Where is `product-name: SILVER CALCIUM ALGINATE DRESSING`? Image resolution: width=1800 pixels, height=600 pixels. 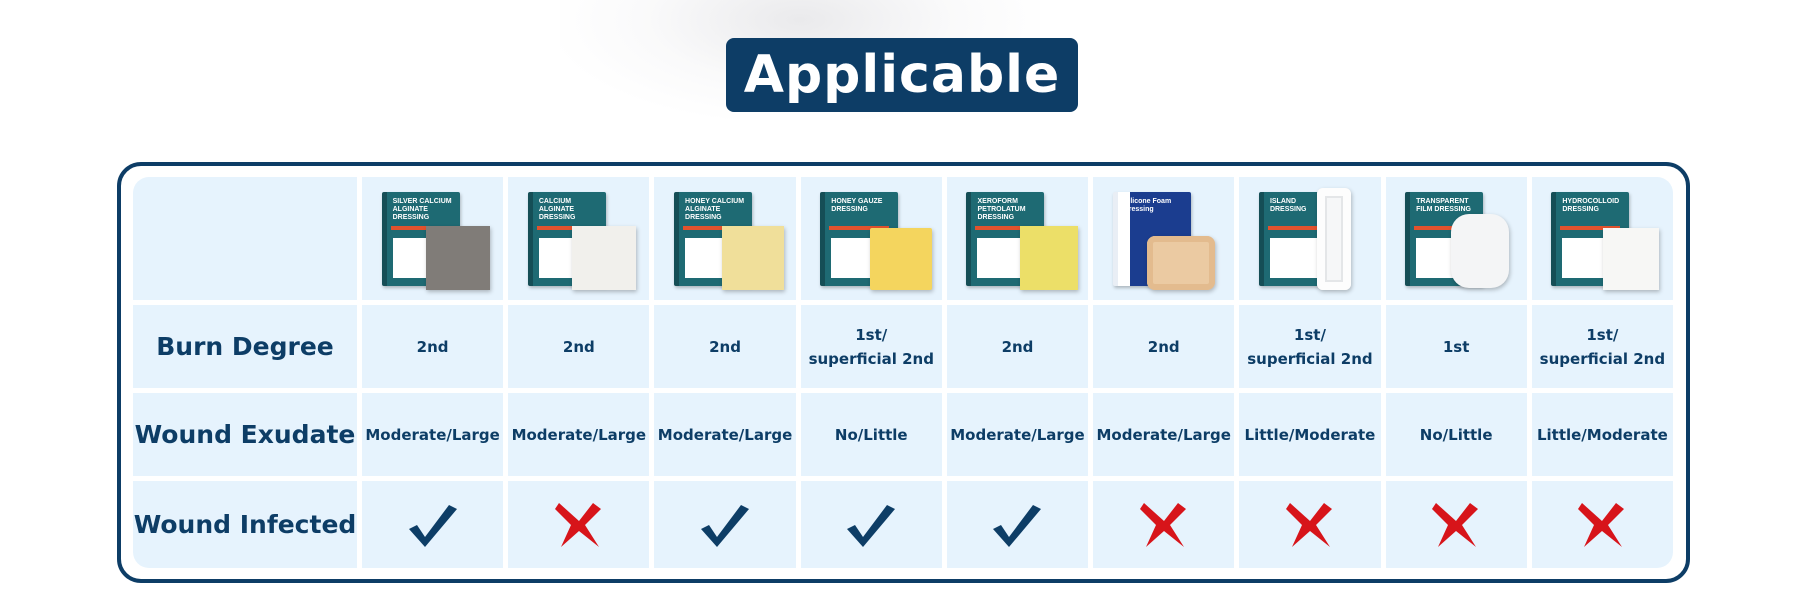 product-name: SILVER CALCIUM ALGINATE DRESSING is located at coordinates (422, 209).